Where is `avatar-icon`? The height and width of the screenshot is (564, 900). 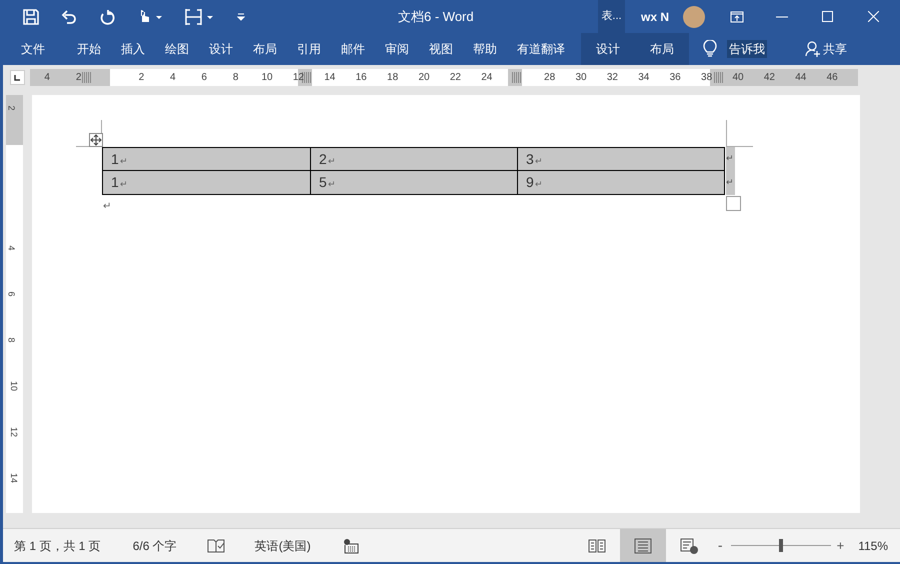 avatar-icon is located at coordinates (694, 17).